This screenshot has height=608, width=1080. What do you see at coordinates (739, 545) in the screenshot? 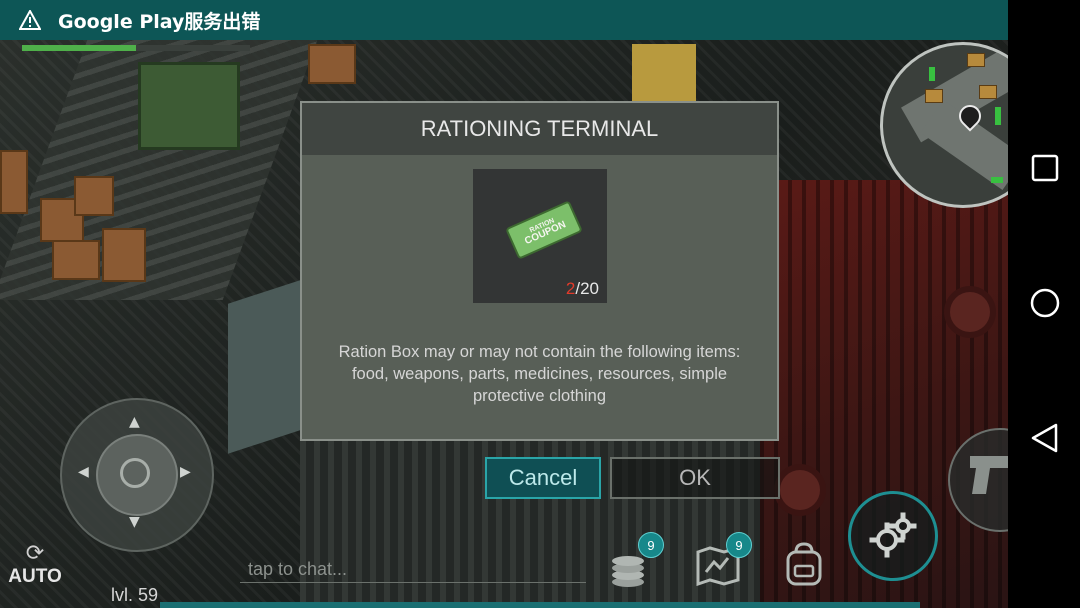
I see `map-badge: 9` at bounding box center [739, 545].